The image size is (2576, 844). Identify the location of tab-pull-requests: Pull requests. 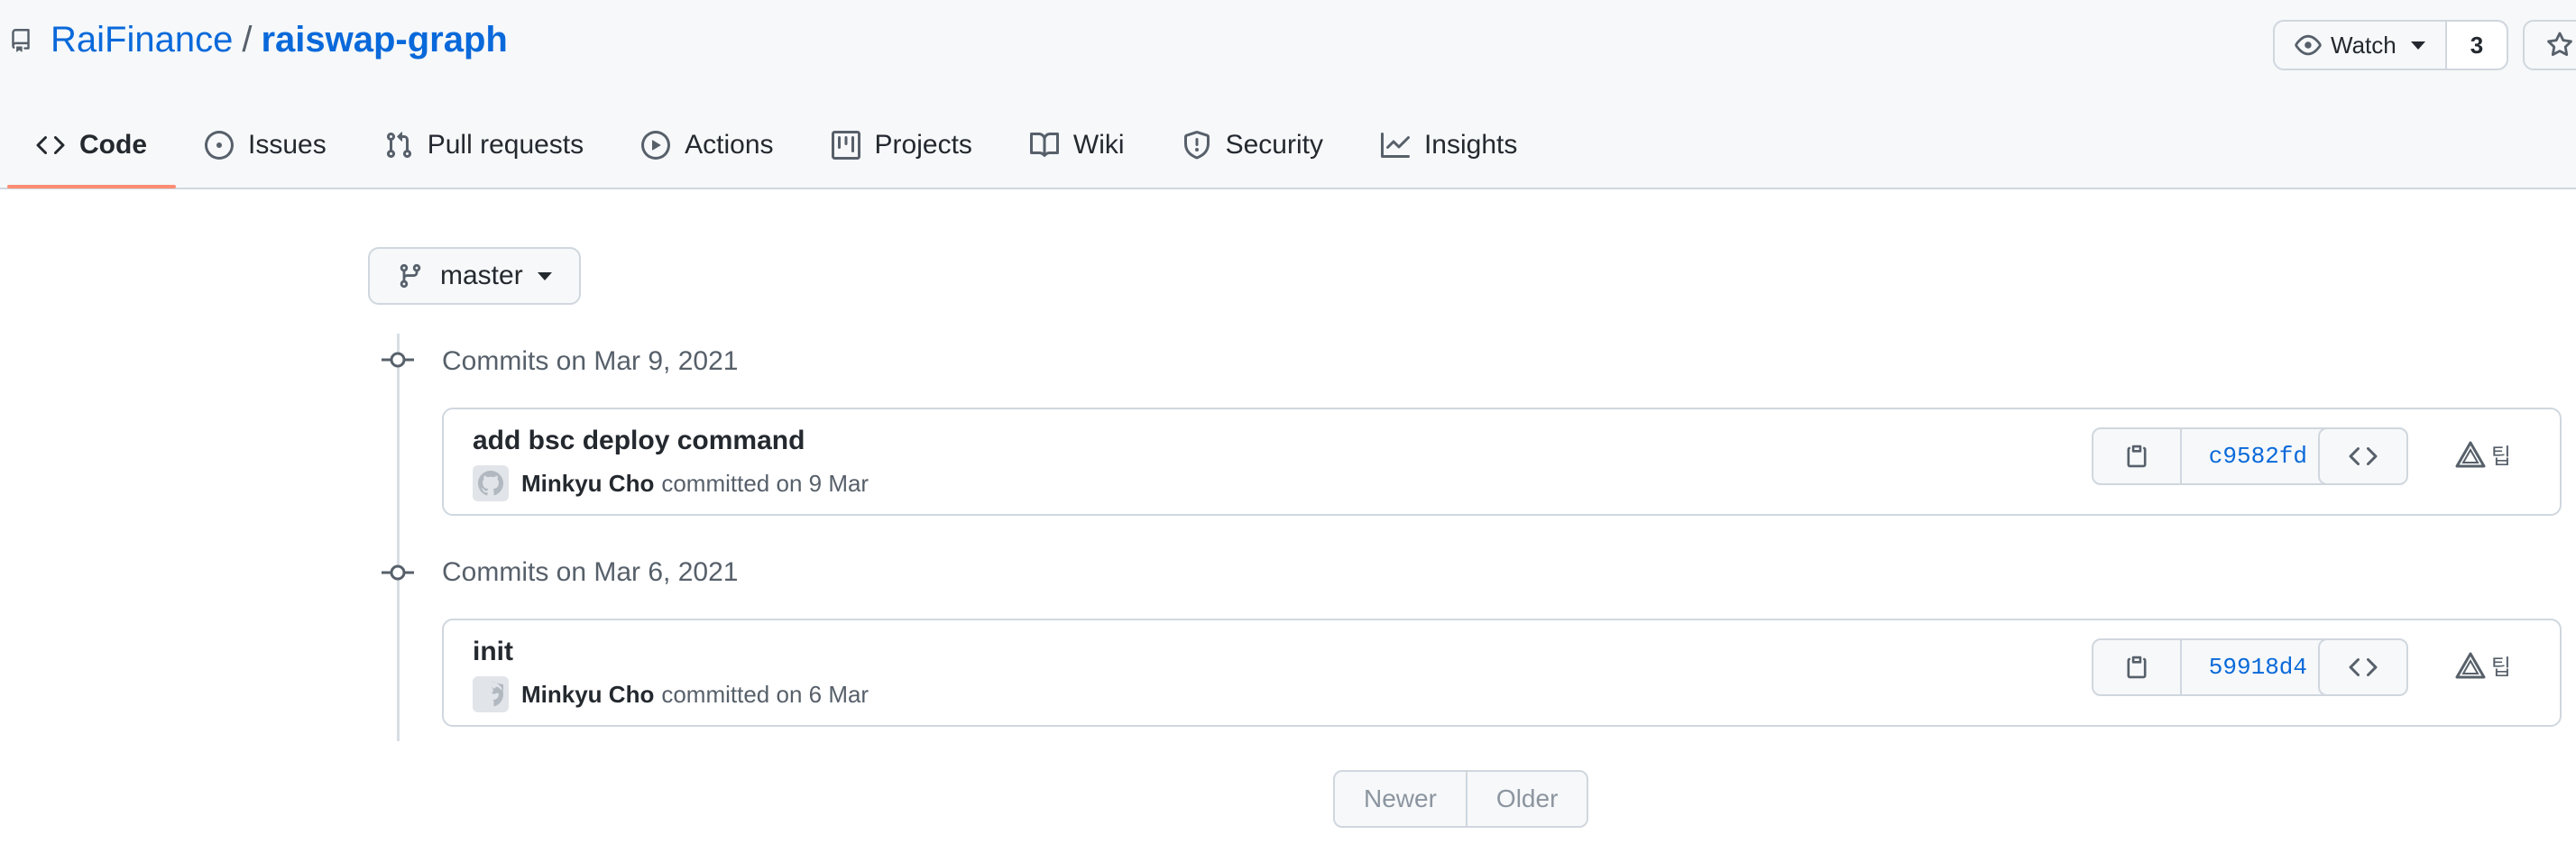
(484, 145).